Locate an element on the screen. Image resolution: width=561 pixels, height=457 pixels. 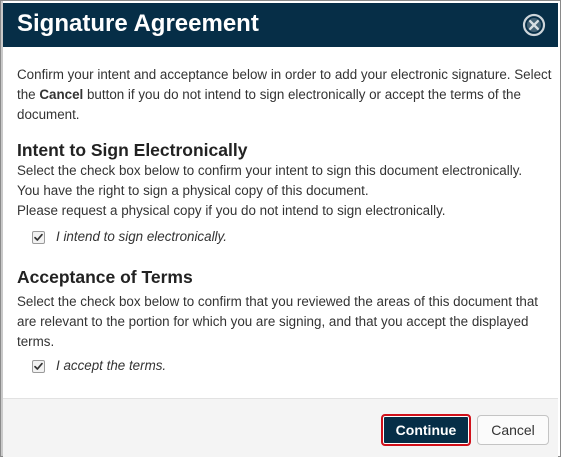
terms-checkbox-row: I accept the terms. is located at coordinates (292, 366).